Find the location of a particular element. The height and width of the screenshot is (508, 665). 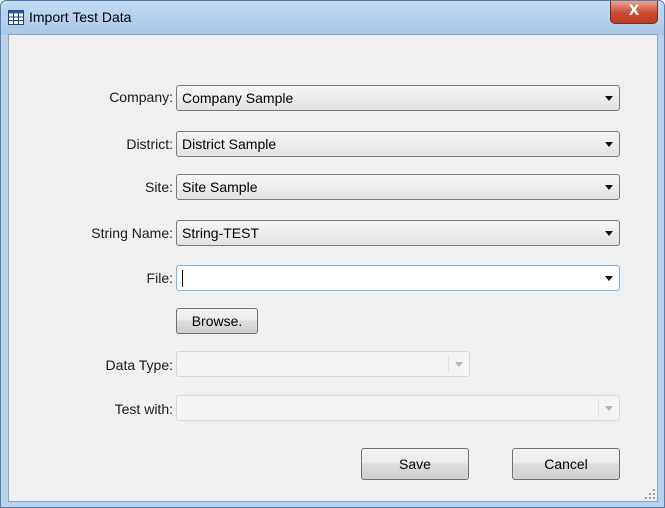

resize-grip-icon is located at coordinates (650, 494).